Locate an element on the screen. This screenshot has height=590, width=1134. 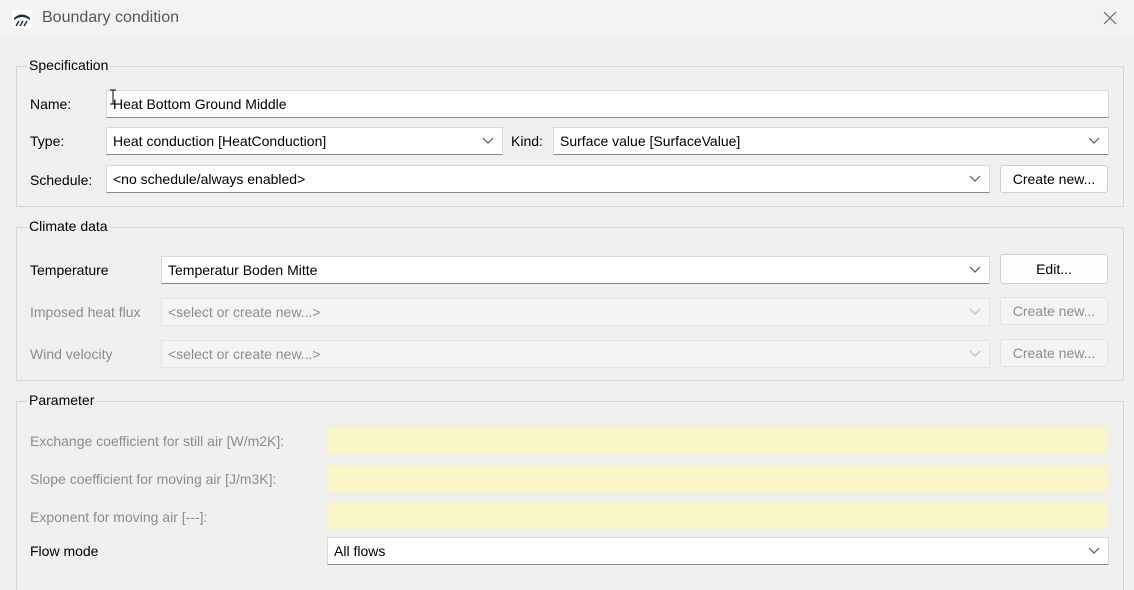
type-label: Type: is located at coordinates (47, 141).